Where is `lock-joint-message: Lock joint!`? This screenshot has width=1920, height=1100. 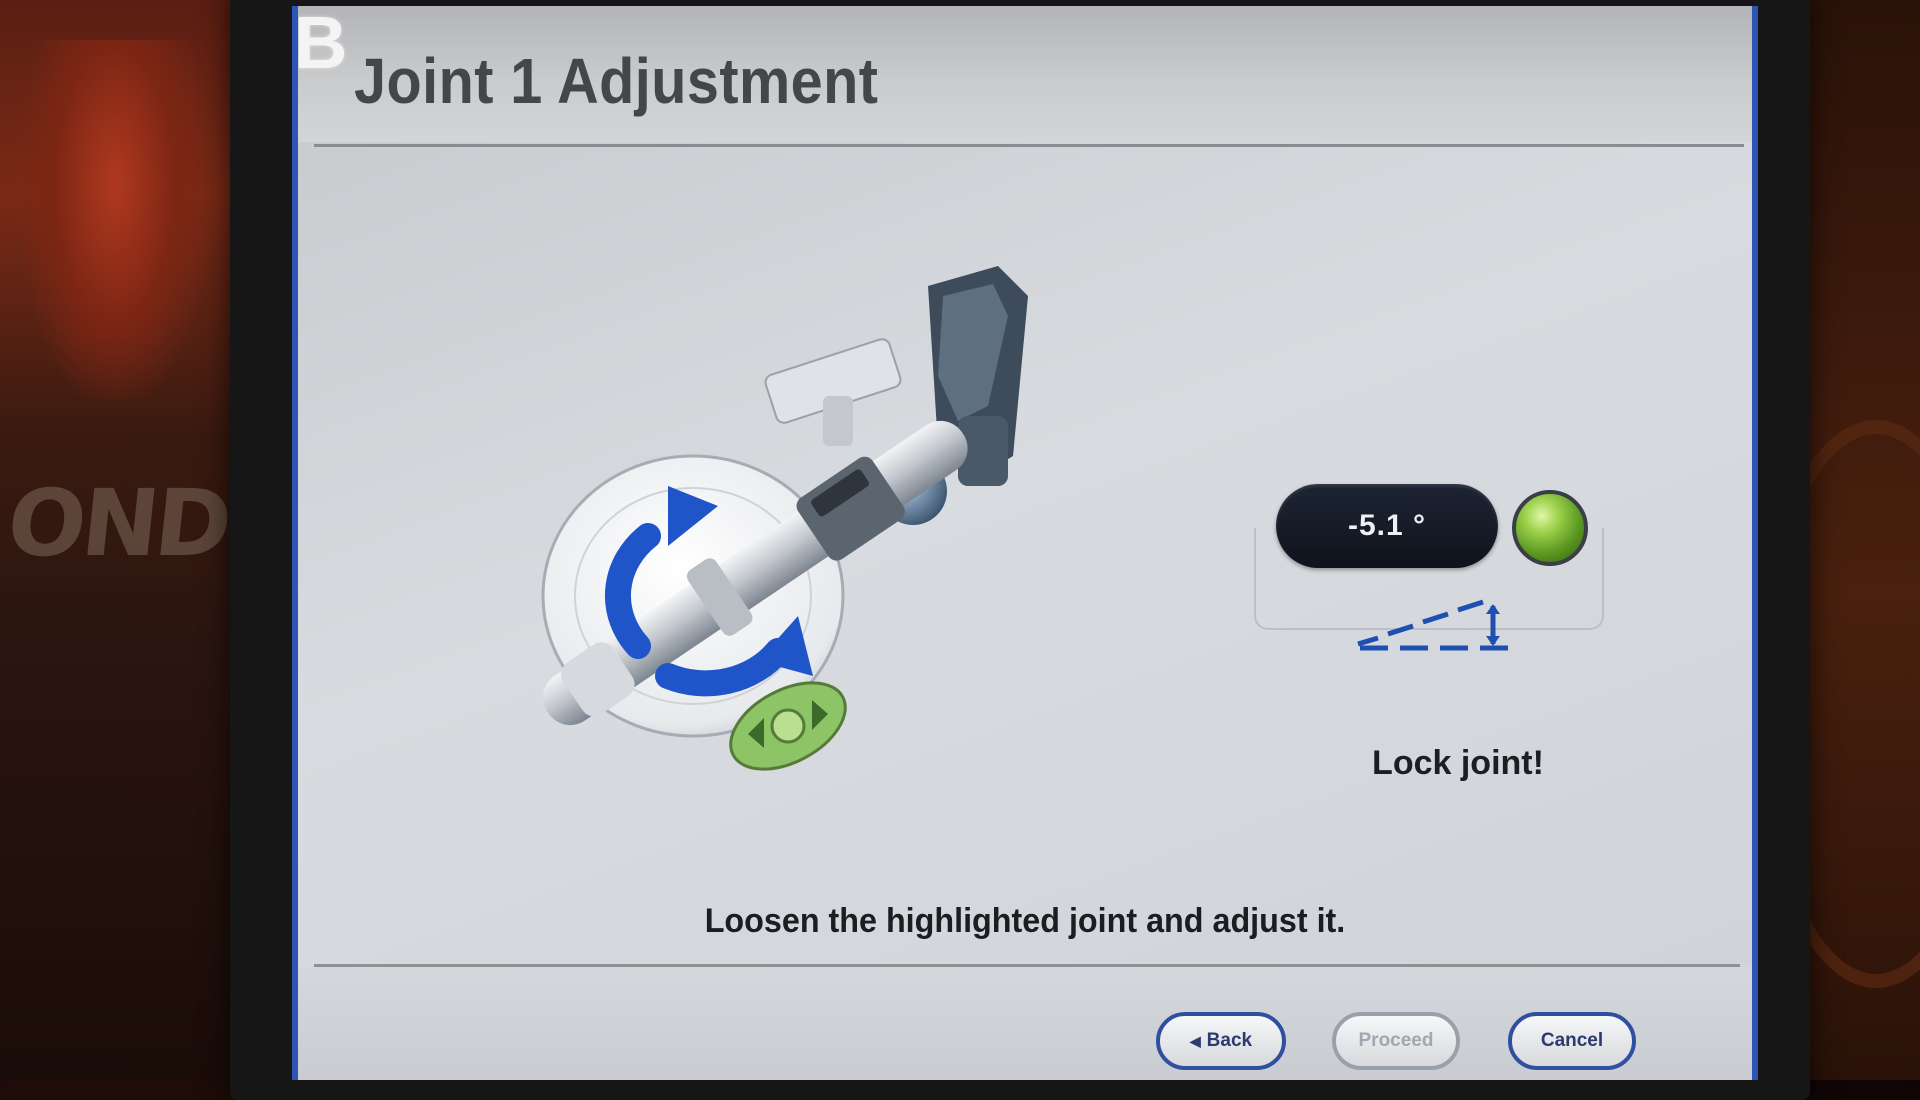 lock-joint-message: Lock joint! is located at coordinates (1458, 763).